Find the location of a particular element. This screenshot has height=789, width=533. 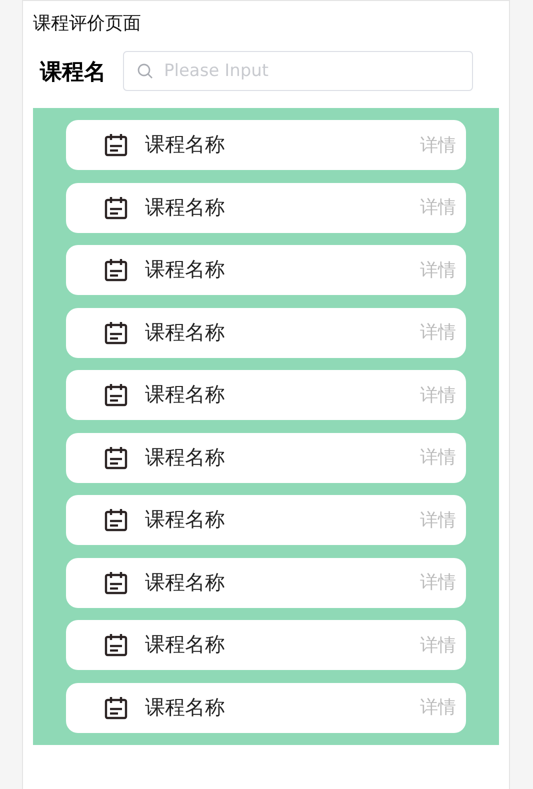

search-icon is located at coordinates (145, 71).